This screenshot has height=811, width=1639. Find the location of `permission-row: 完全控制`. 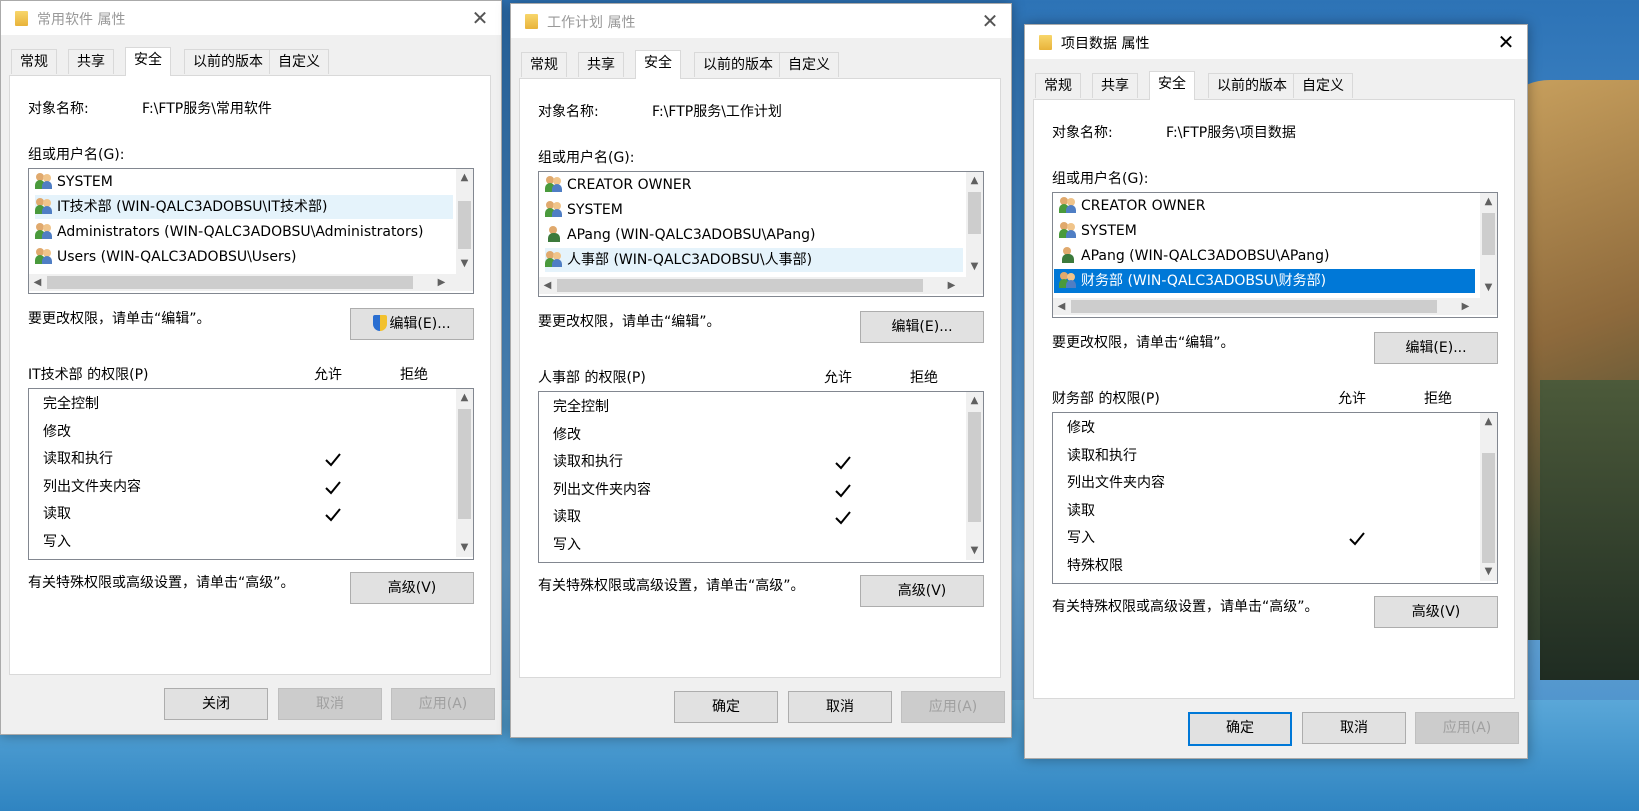

permission-row: 完全控制 is located at coordinates (581, 407).